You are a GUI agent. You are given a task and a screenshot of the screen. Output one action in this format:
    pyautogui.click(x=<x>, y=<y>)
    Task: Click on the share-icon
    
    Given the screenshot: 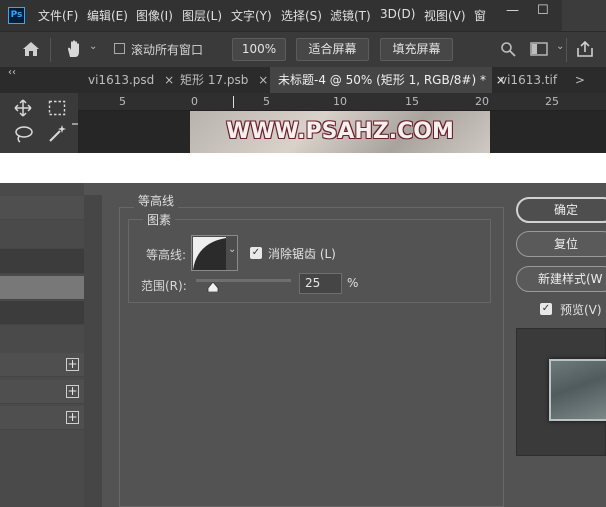 What is the action you would take?
    pyautogui.click(x=585, y=49)
    